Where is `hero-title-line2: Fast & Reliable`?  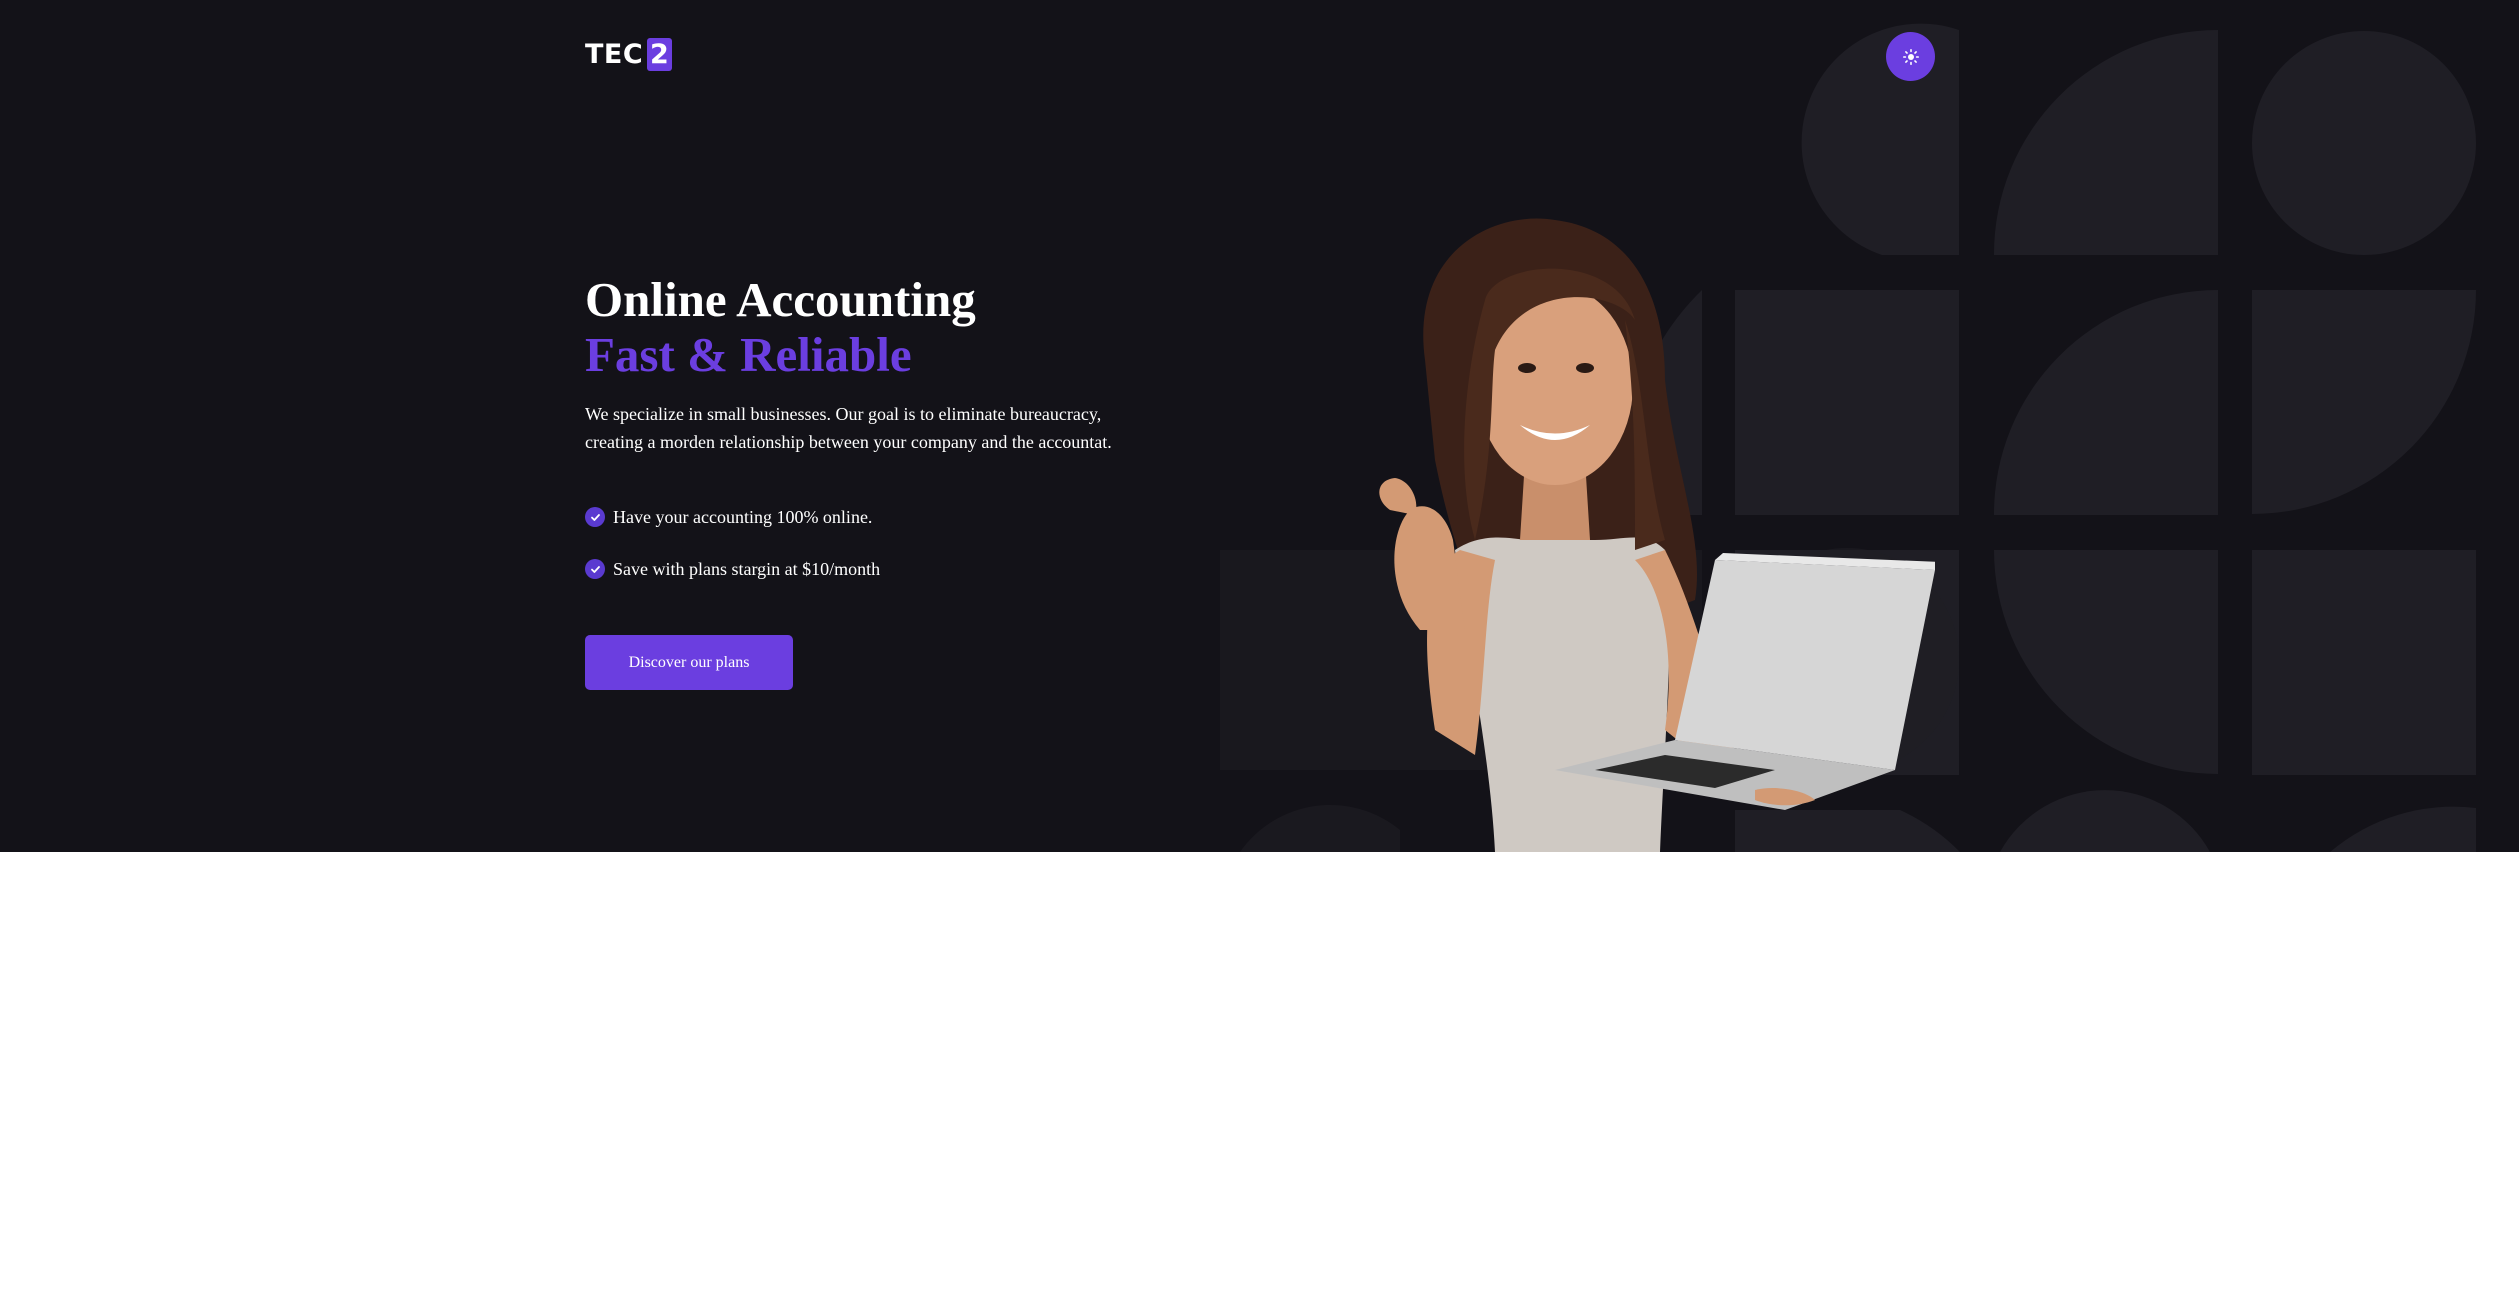
hero-title-line2: Fast & Reliable is located at coordinates (748, 354).